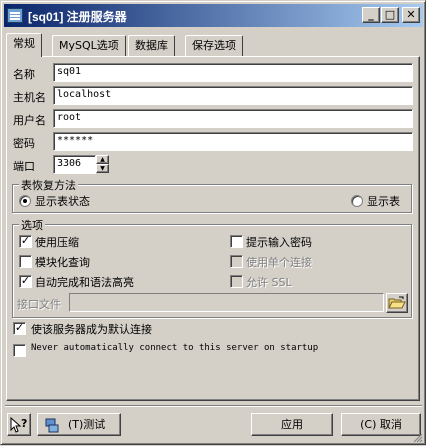 The width and height of the screenshot is (426, 446). I want to click on prompt-password-checkbox, so click(236, 241).